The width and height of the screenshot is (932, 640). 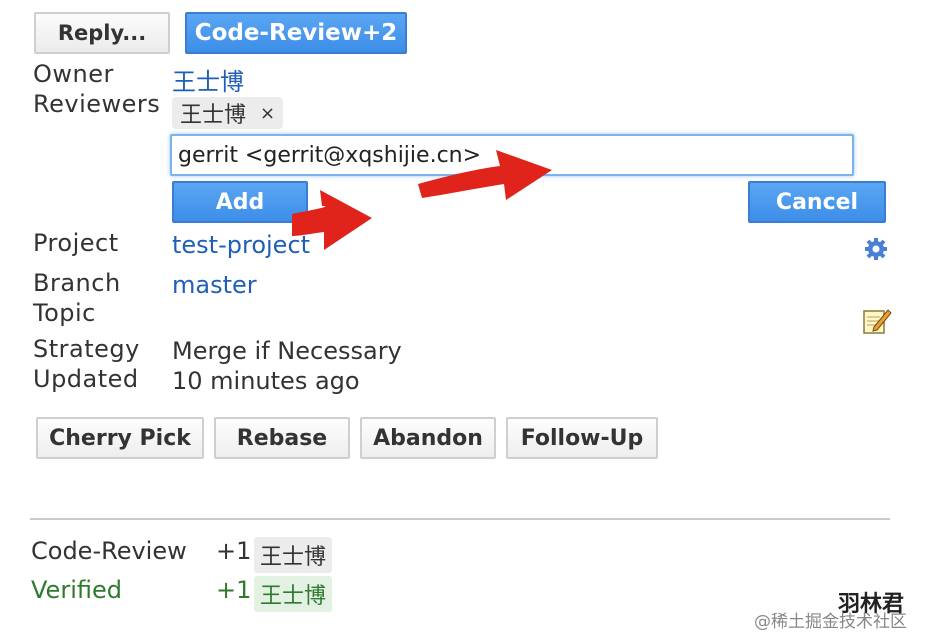 I want to click on follow-up-button: Follow-Up, so click(x=582, y=438).